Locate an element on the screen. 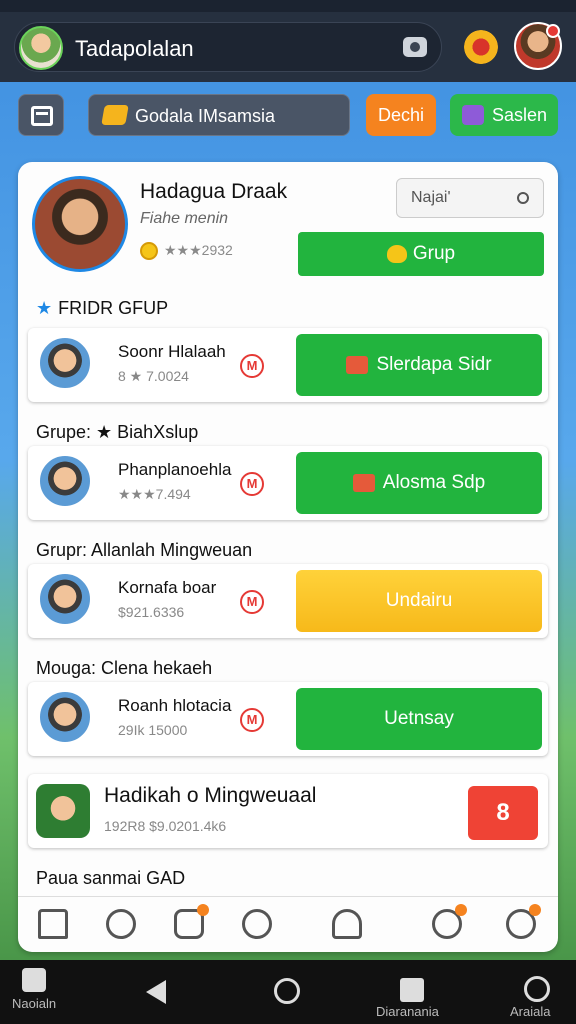 This screenshot has width=576, height=1024. filter-row: Godala IMsamsia Dechi Saslen is located at coordinates (288, 115).